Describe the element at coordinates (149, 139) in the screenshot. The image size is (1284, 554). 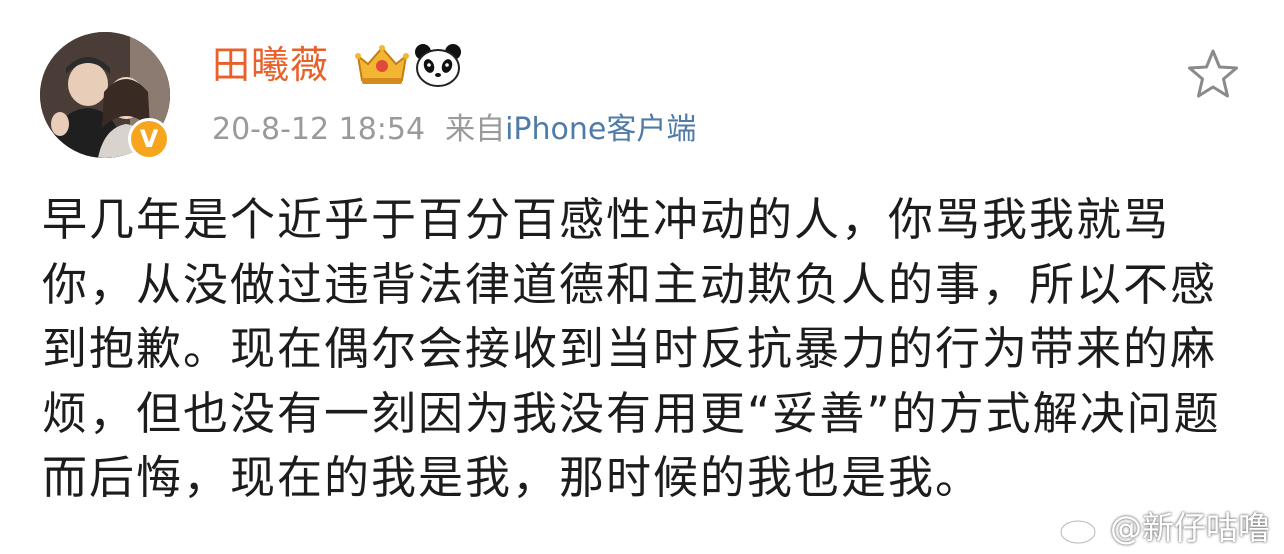
I see `verified-badge-icon: V` at that location.